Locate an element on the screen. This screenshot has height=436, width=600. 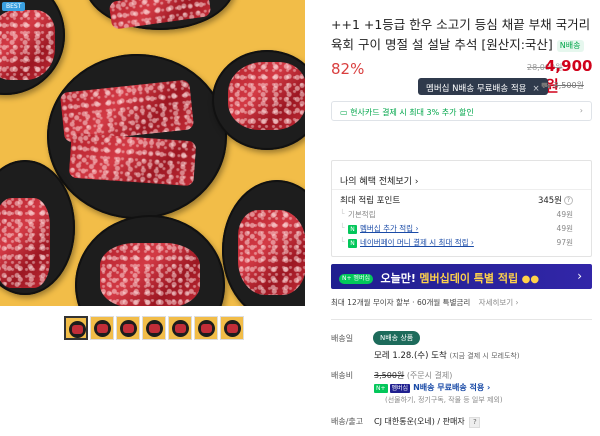
shipping-exclusion-note: (선물하기, 정기구독, 작물 등 일부 제외) is located at coordinates (444, 400).